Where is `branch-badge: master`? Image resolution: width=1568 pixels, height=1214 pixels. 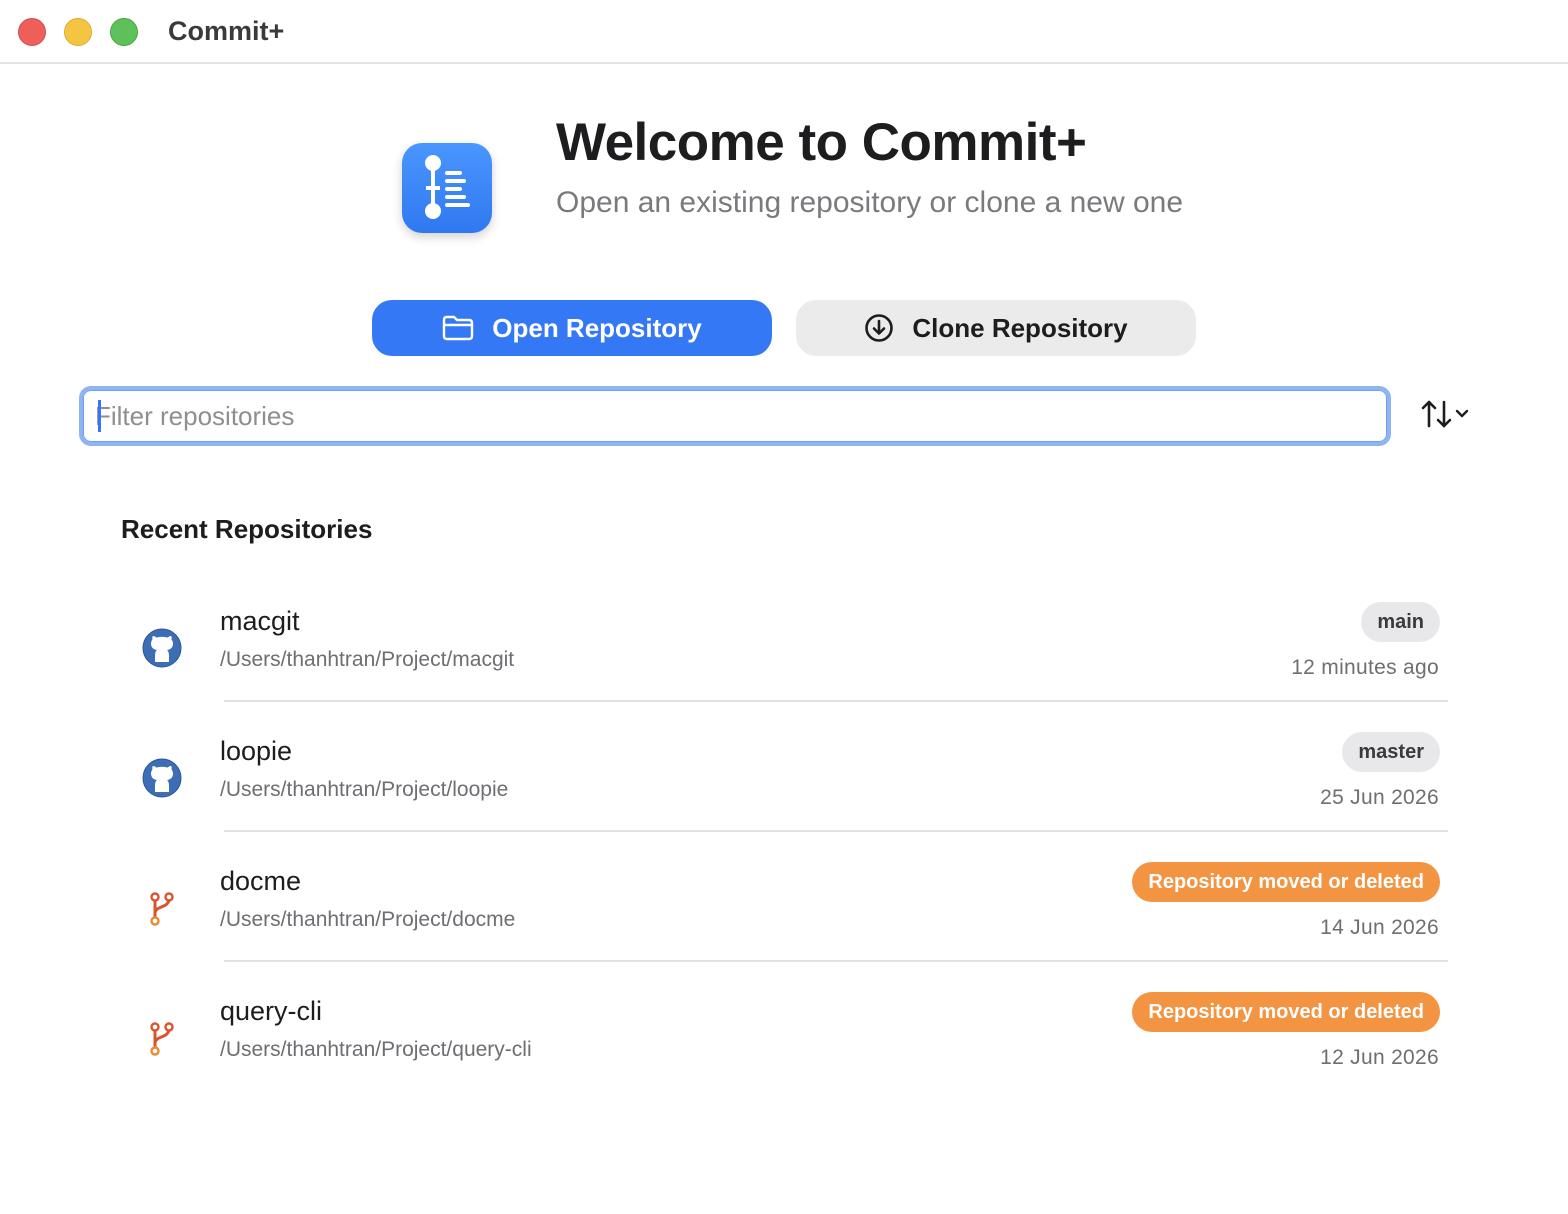
branch-badge: master is located at coordinates (1391, 752).